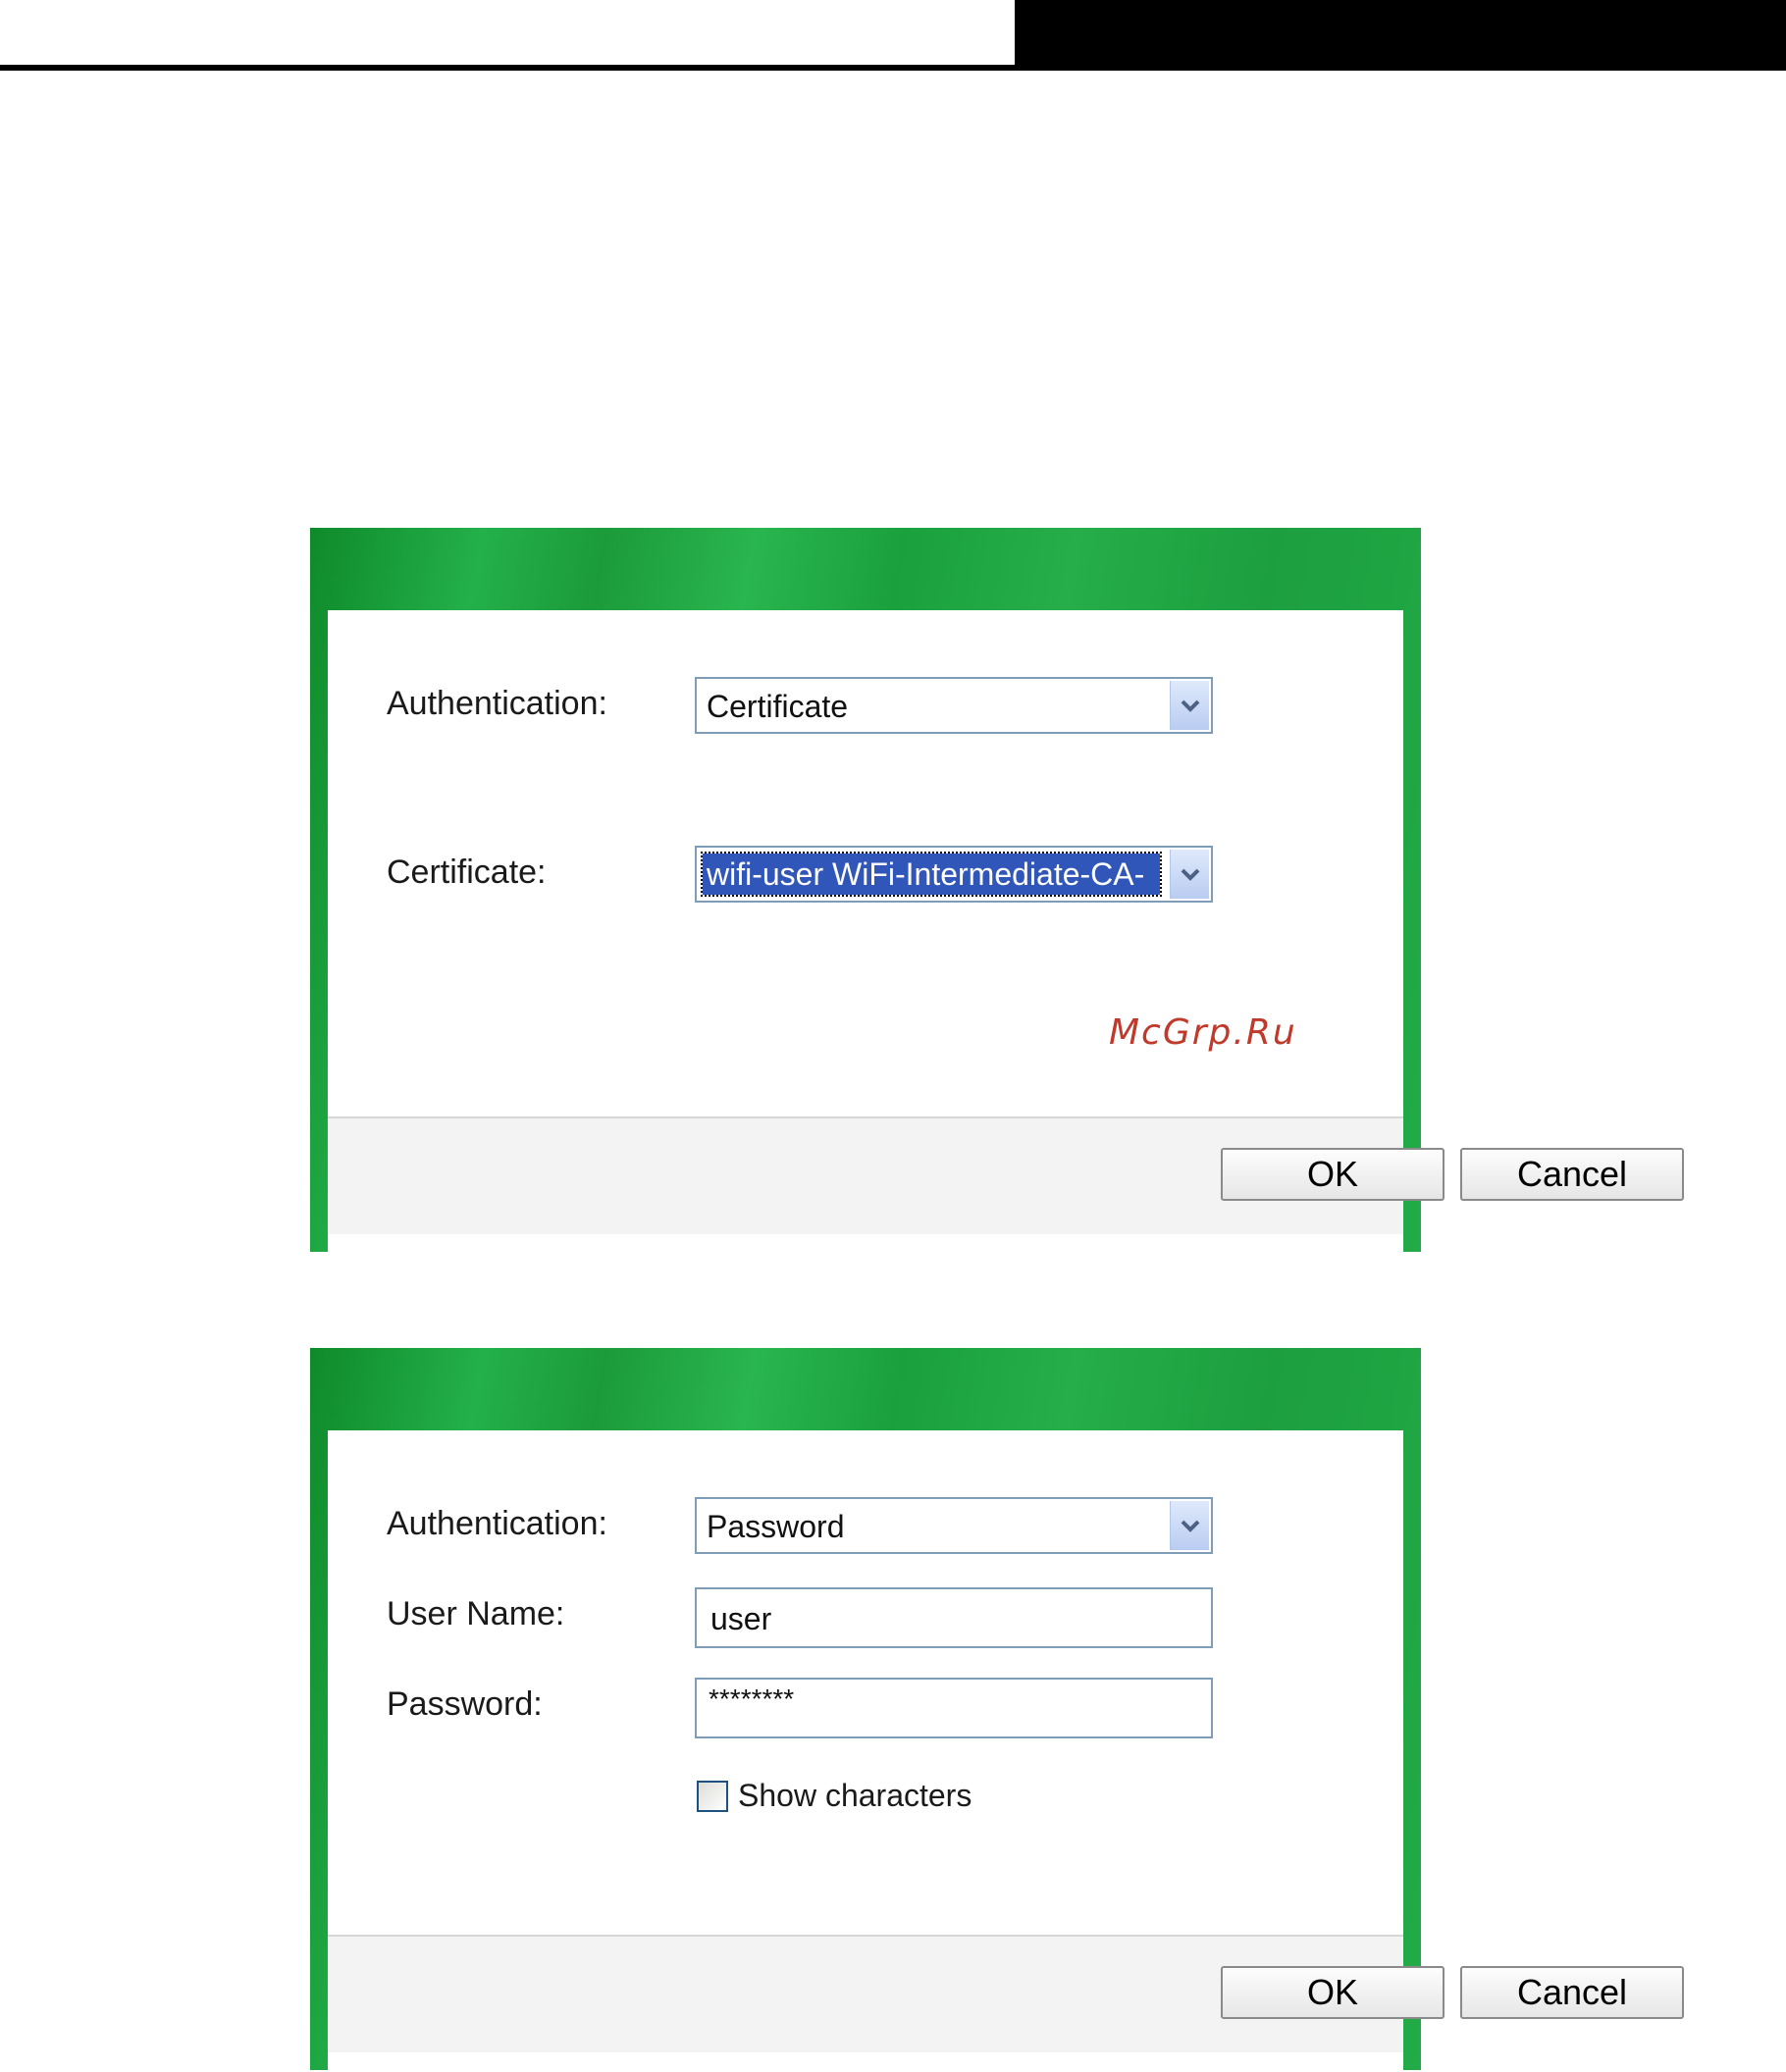 The image size is (1786, 2072). Describe the element at coordinates (712, 1796) in the screenshot. I see `show-characters-checkbox` at that location.